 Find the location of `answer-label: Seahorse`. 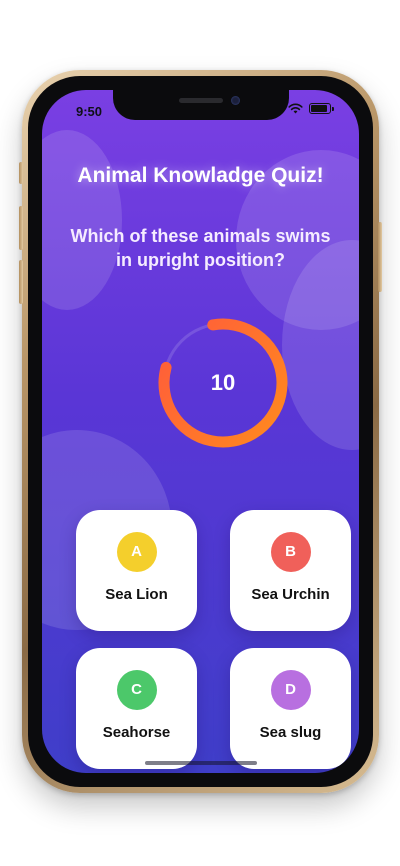

answer-label: Seahorse is located at coordinates (136, 732).